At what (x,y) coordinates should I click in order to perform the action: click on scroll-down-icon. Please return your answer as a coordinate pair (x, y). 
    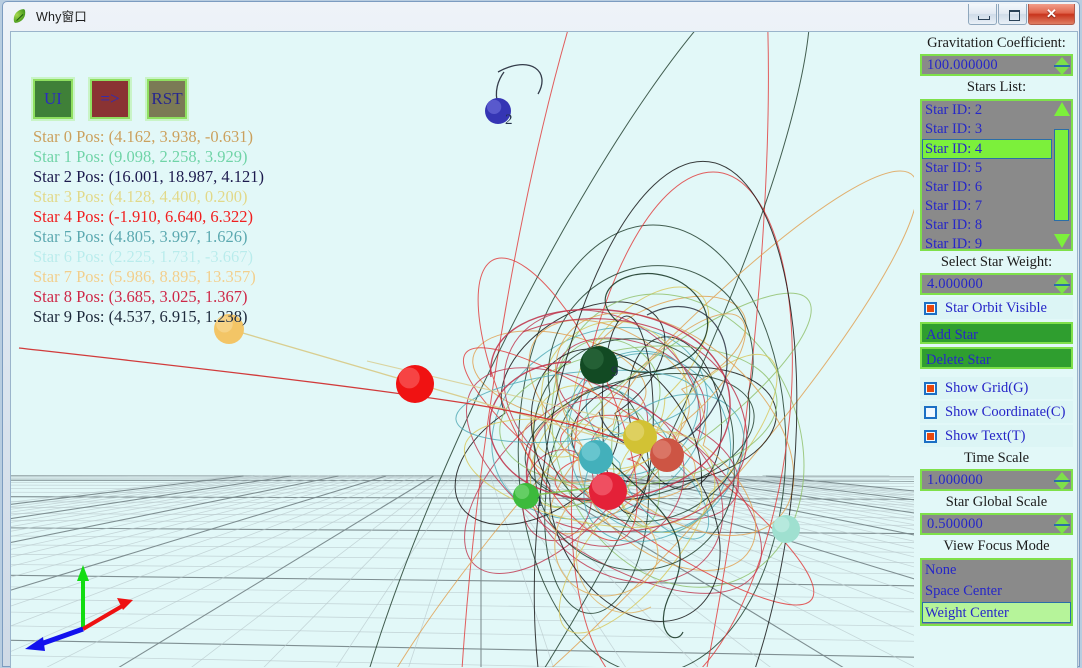
    Looking at the image, I should click on (1061, 241).